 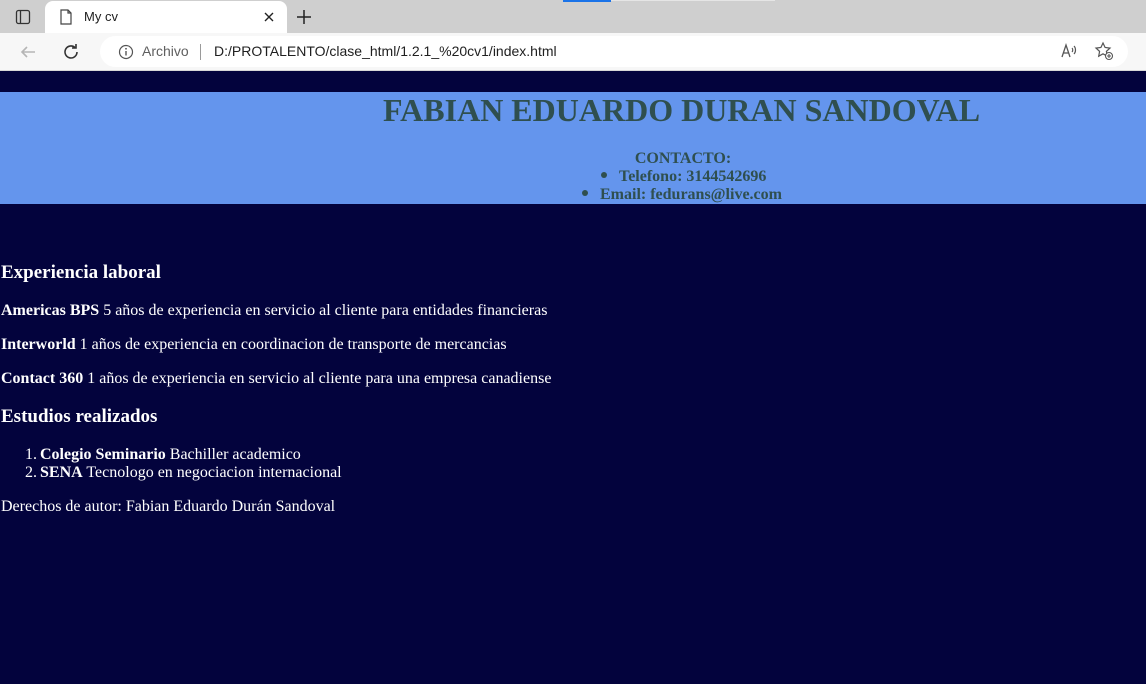 What do you see at coordinates (50, 310) in the screenshot?
I see `job-company: Americas BPS` at bounding box center [50, 310].